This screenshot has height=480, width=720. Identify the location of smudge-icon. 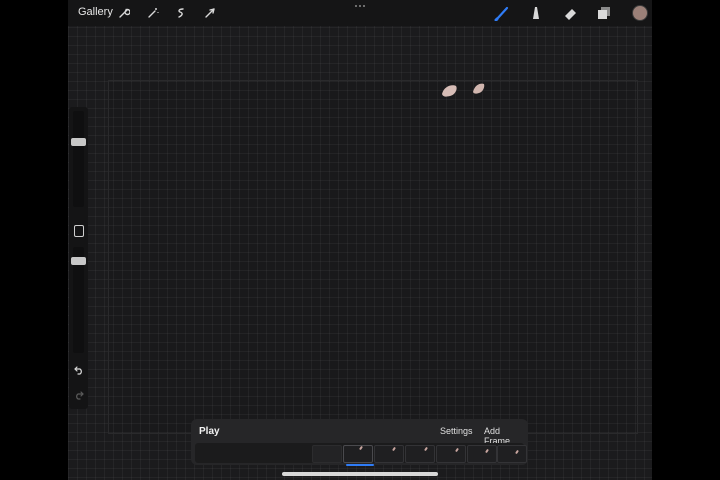
(536, 13).